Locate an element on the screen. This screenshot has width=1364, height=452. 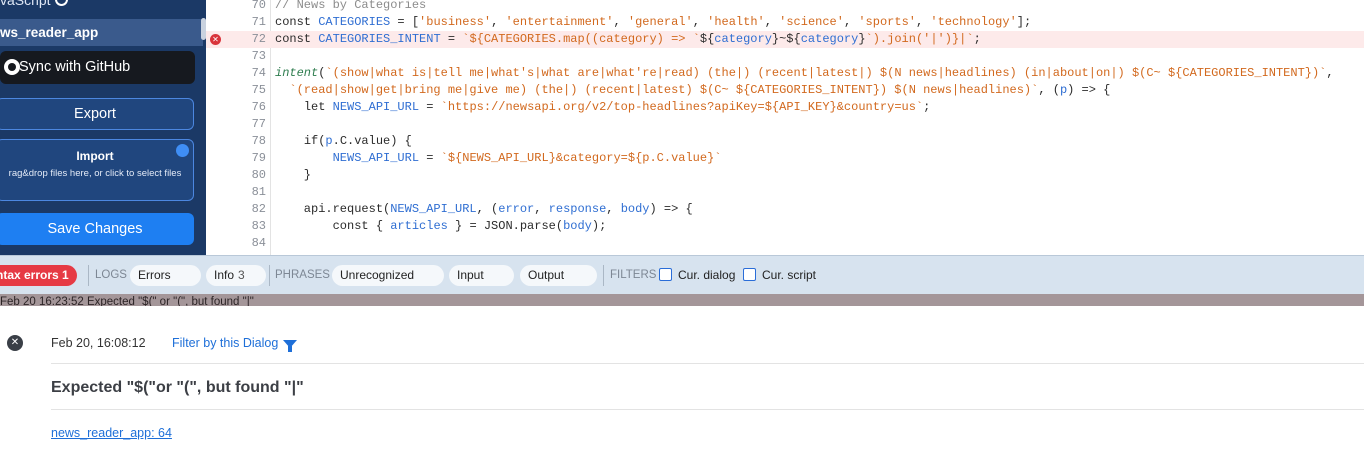
line-number: 80 is located at coordinates (258, 175).